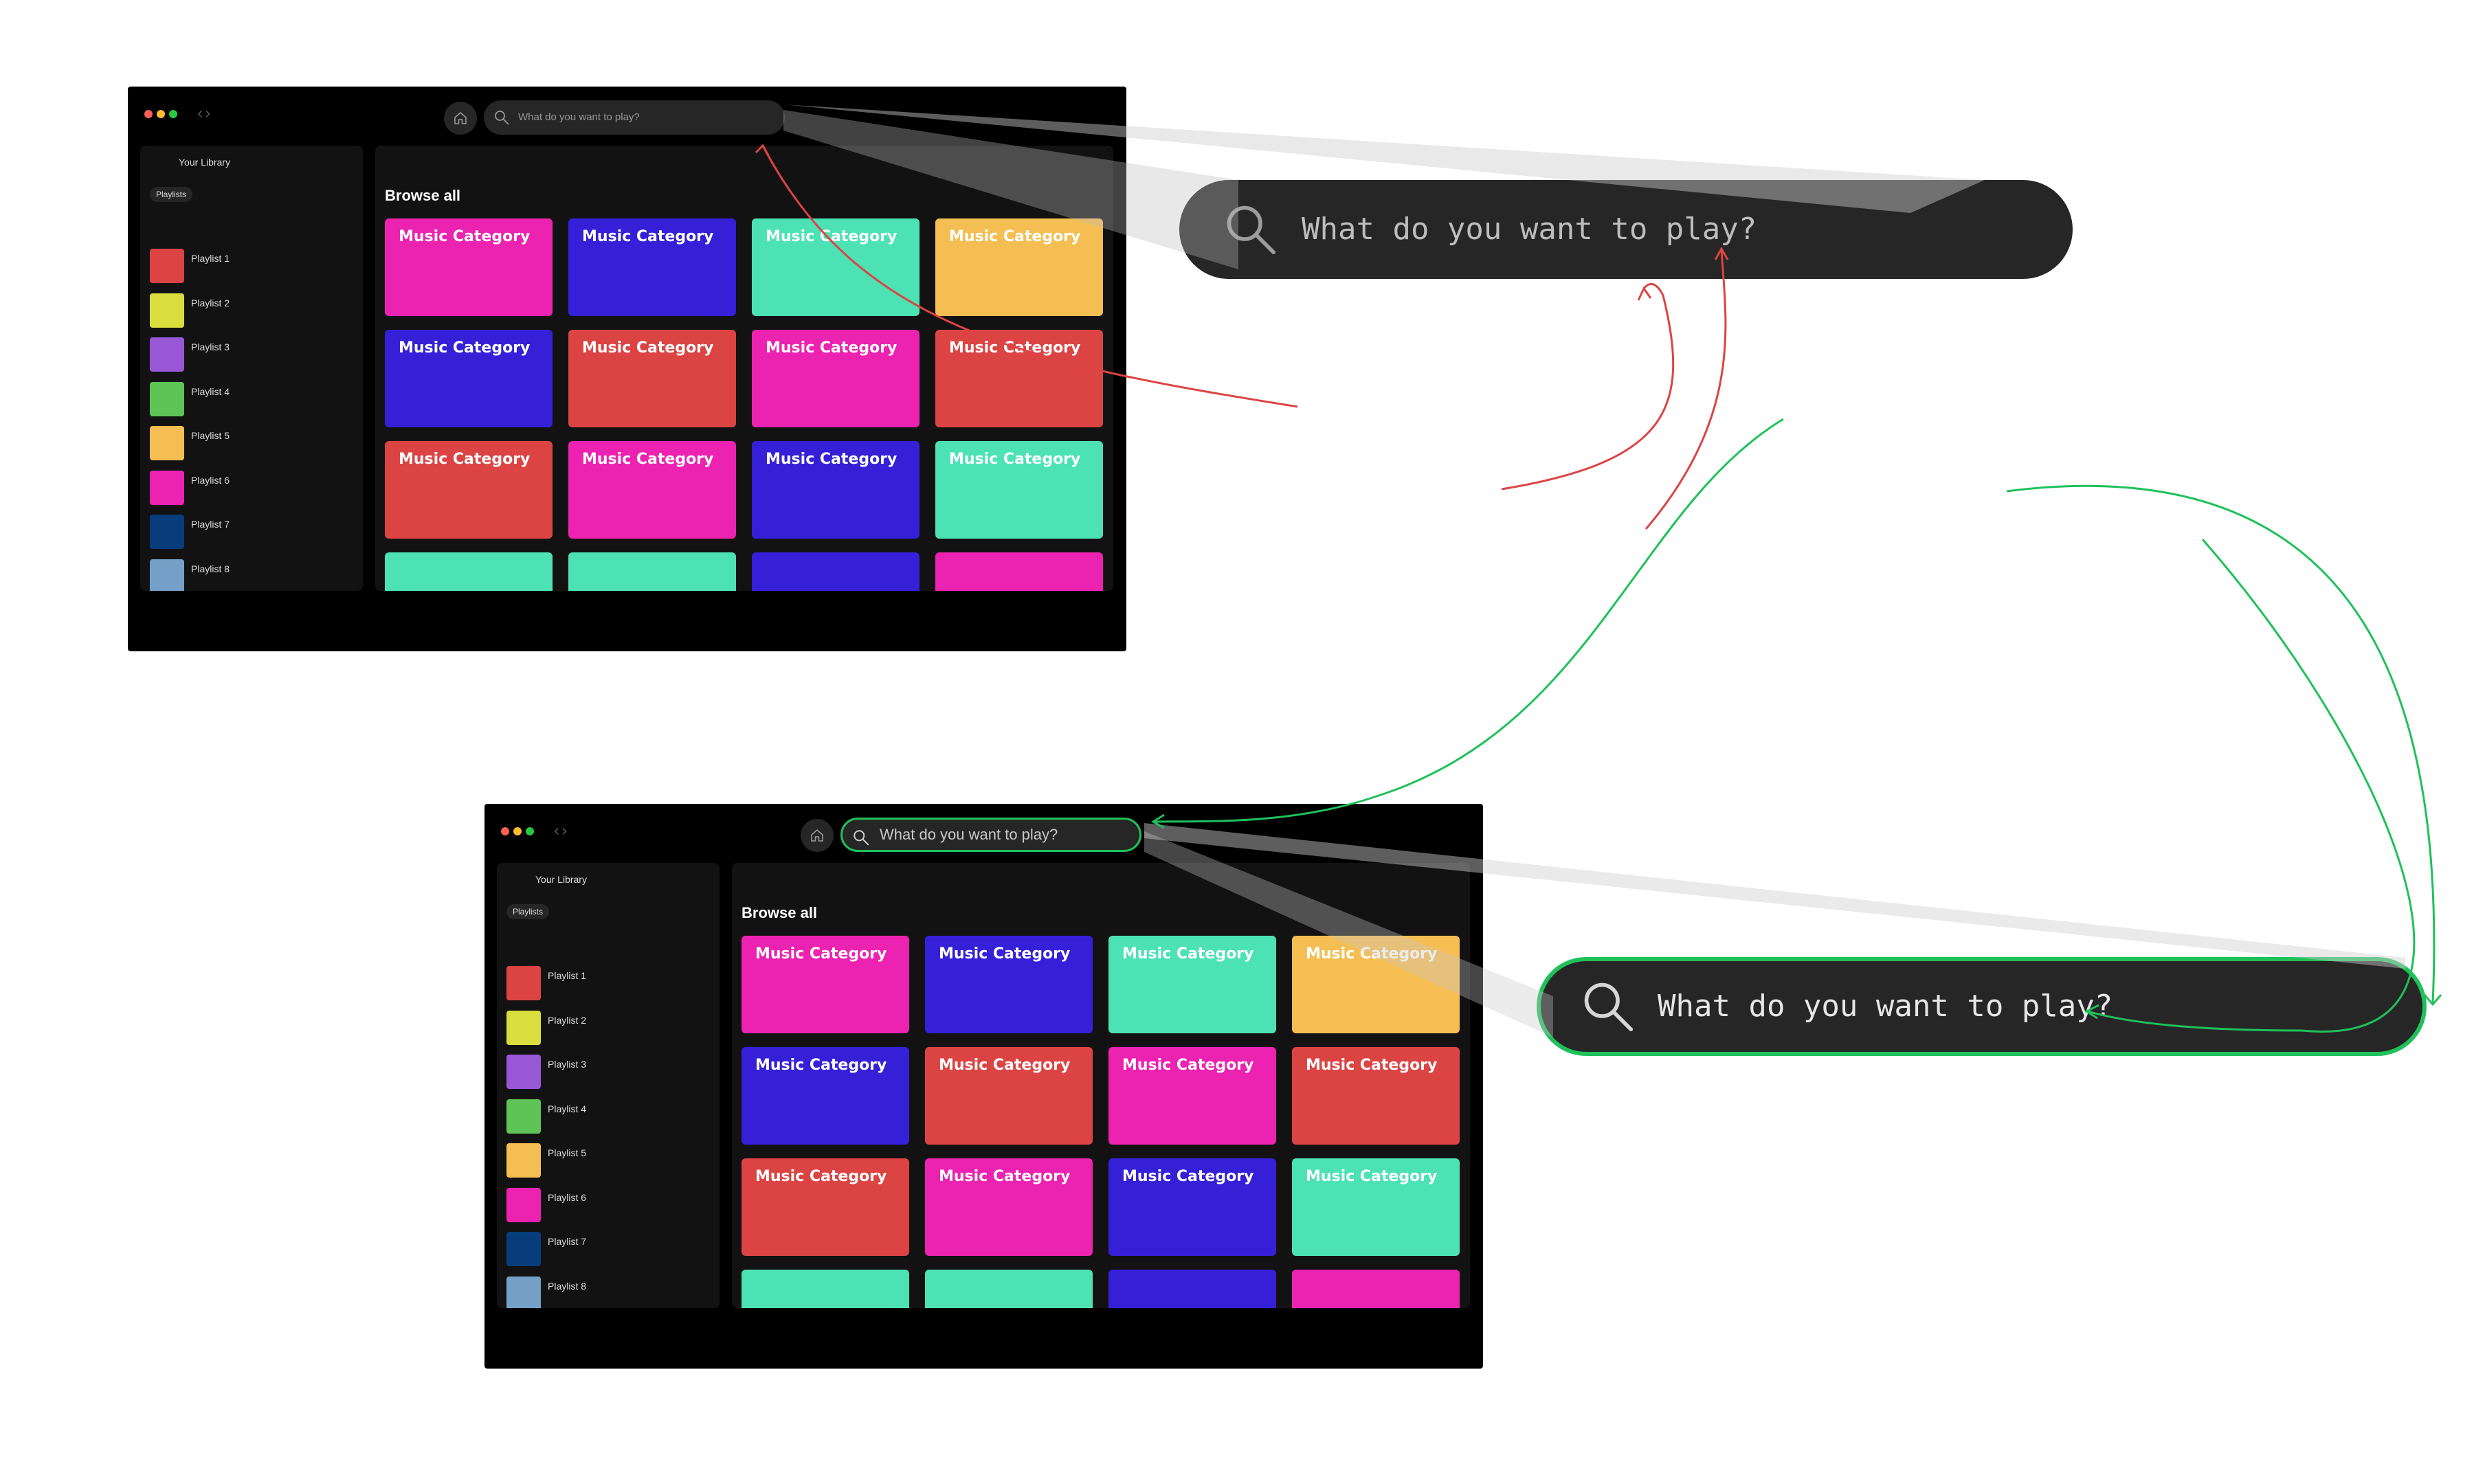 This screenshot has height=1484, width=2474. I want to click on playlist-name: Playlist 2, so click(210, 302).